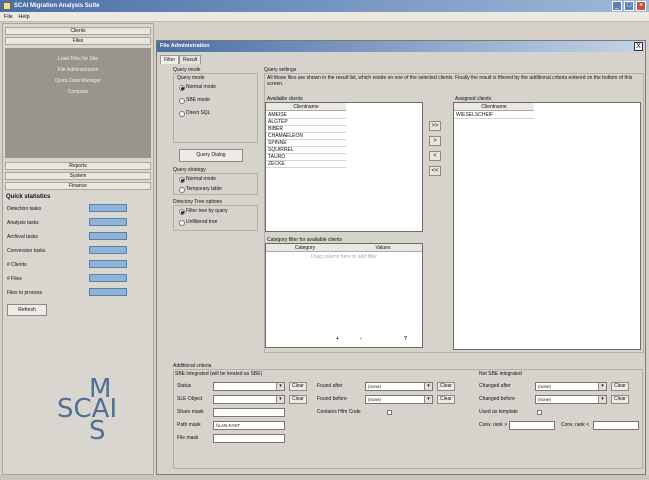 The height and width of the screenshot is (480, 649). Describe the element at coordinates (23, 17) in the screenshot. I see `menu-help: Help` at that location.